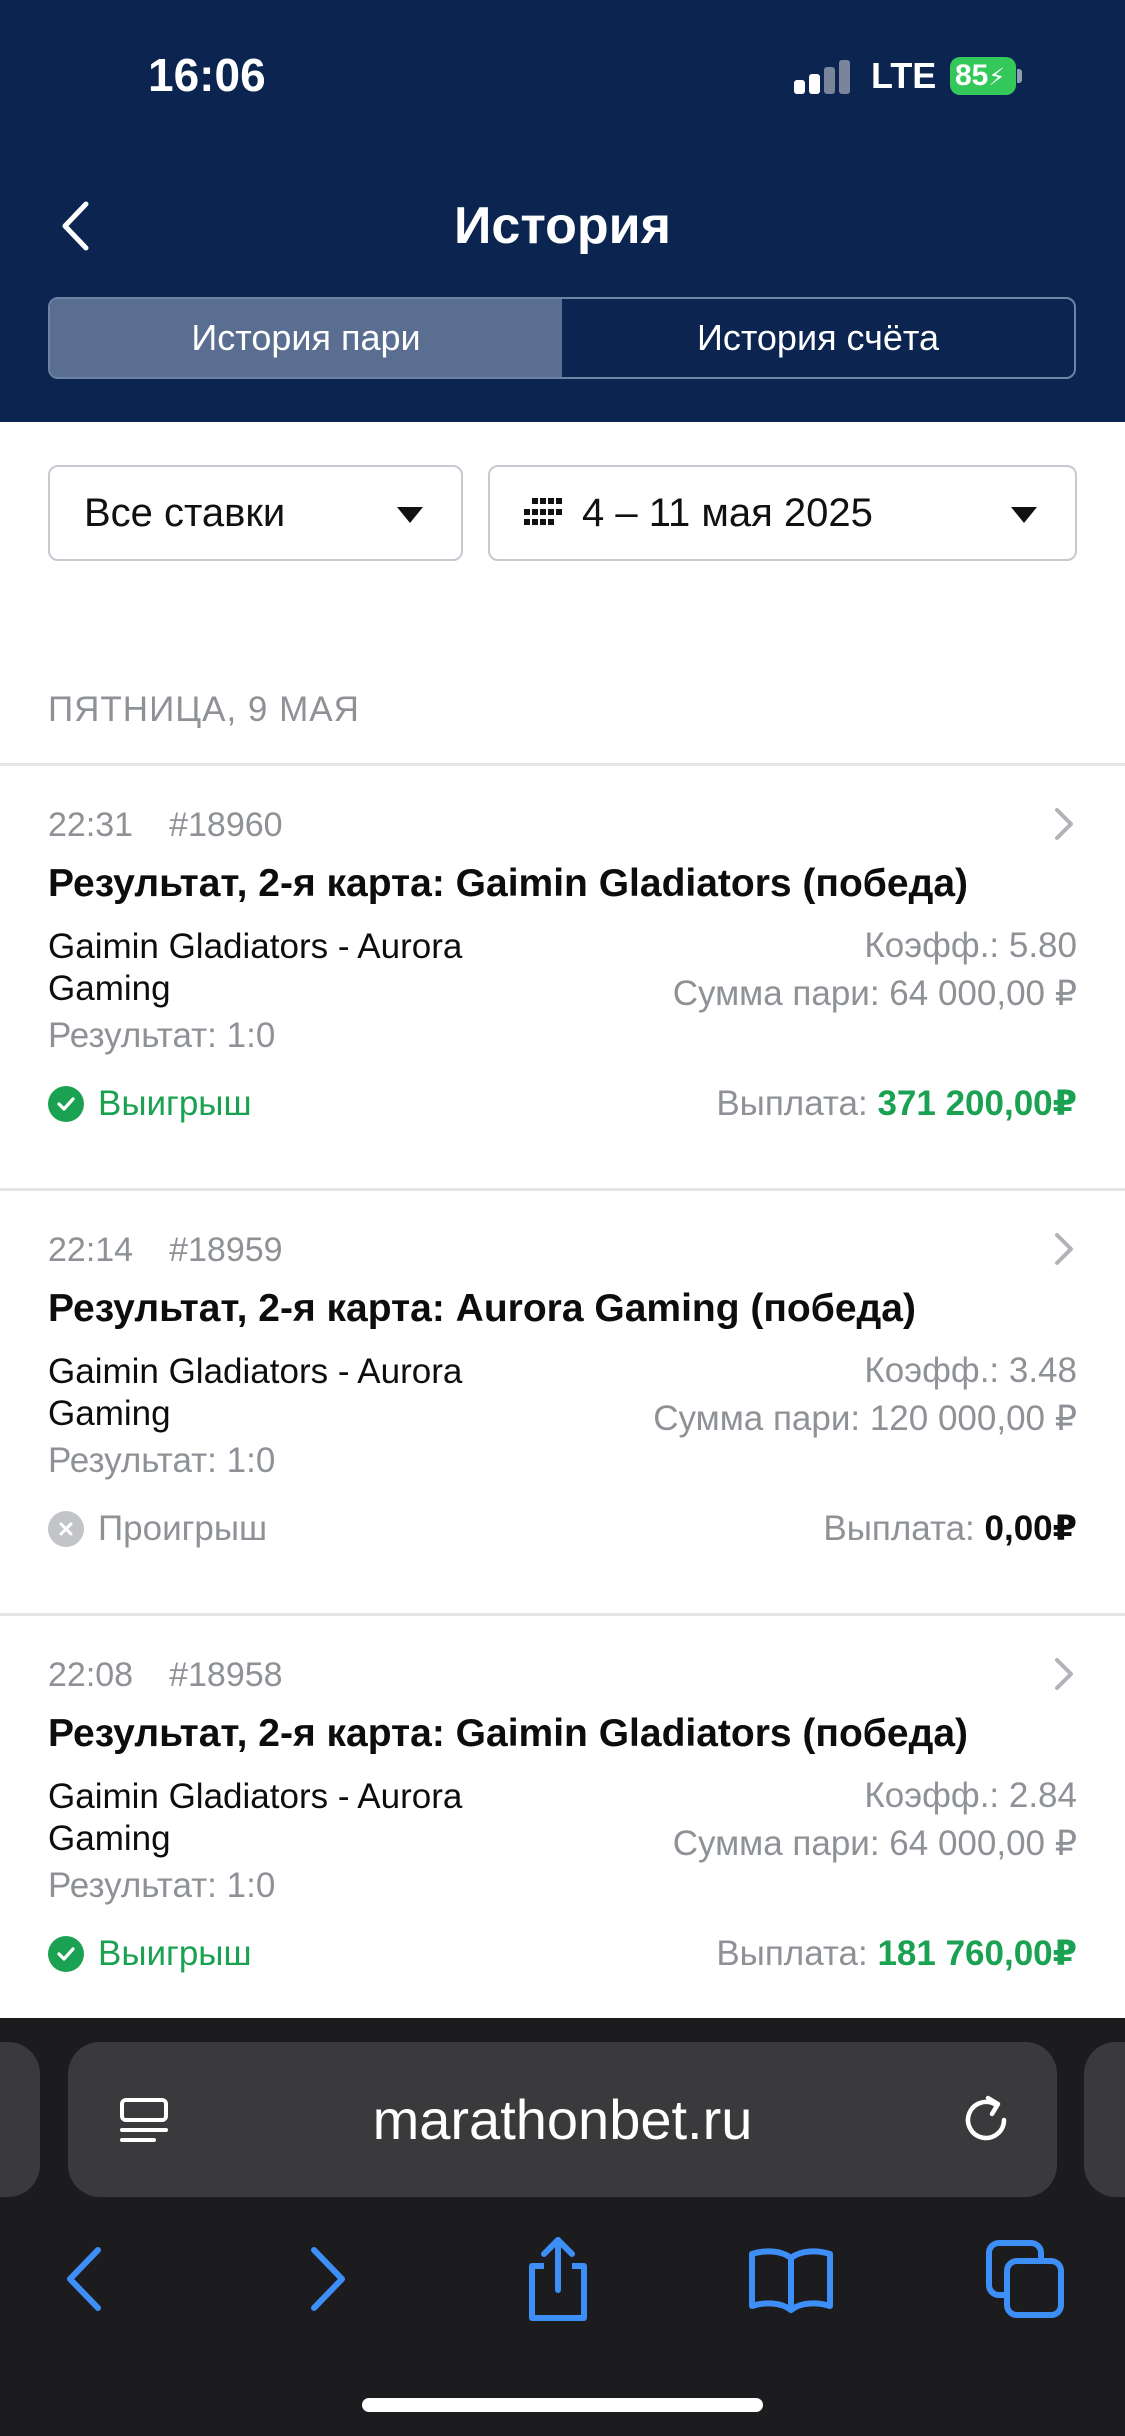  What do you see at coordinates (977, 1953) in the screenshot?
I see `payout-value: 181 760,00₽` at bounding box center [977, 1953].